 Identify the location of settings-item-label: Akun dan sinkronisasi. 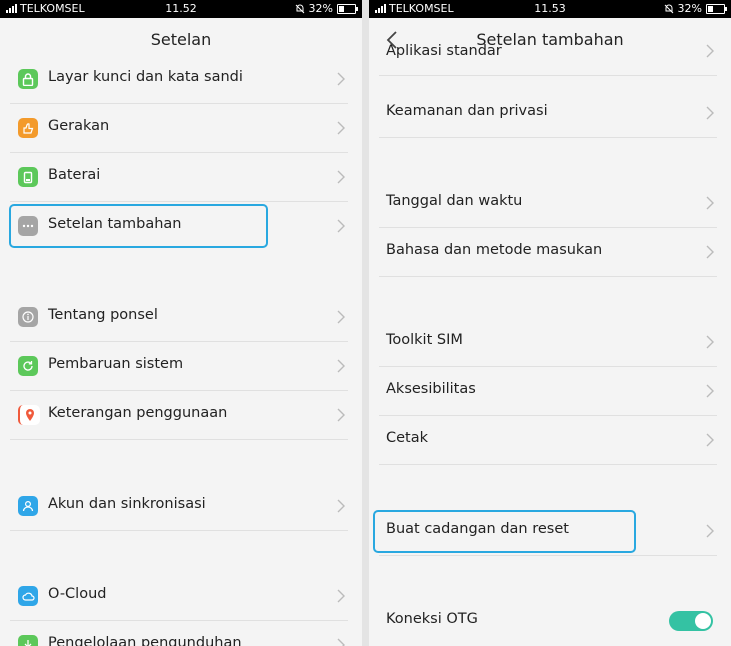
(127, 504).